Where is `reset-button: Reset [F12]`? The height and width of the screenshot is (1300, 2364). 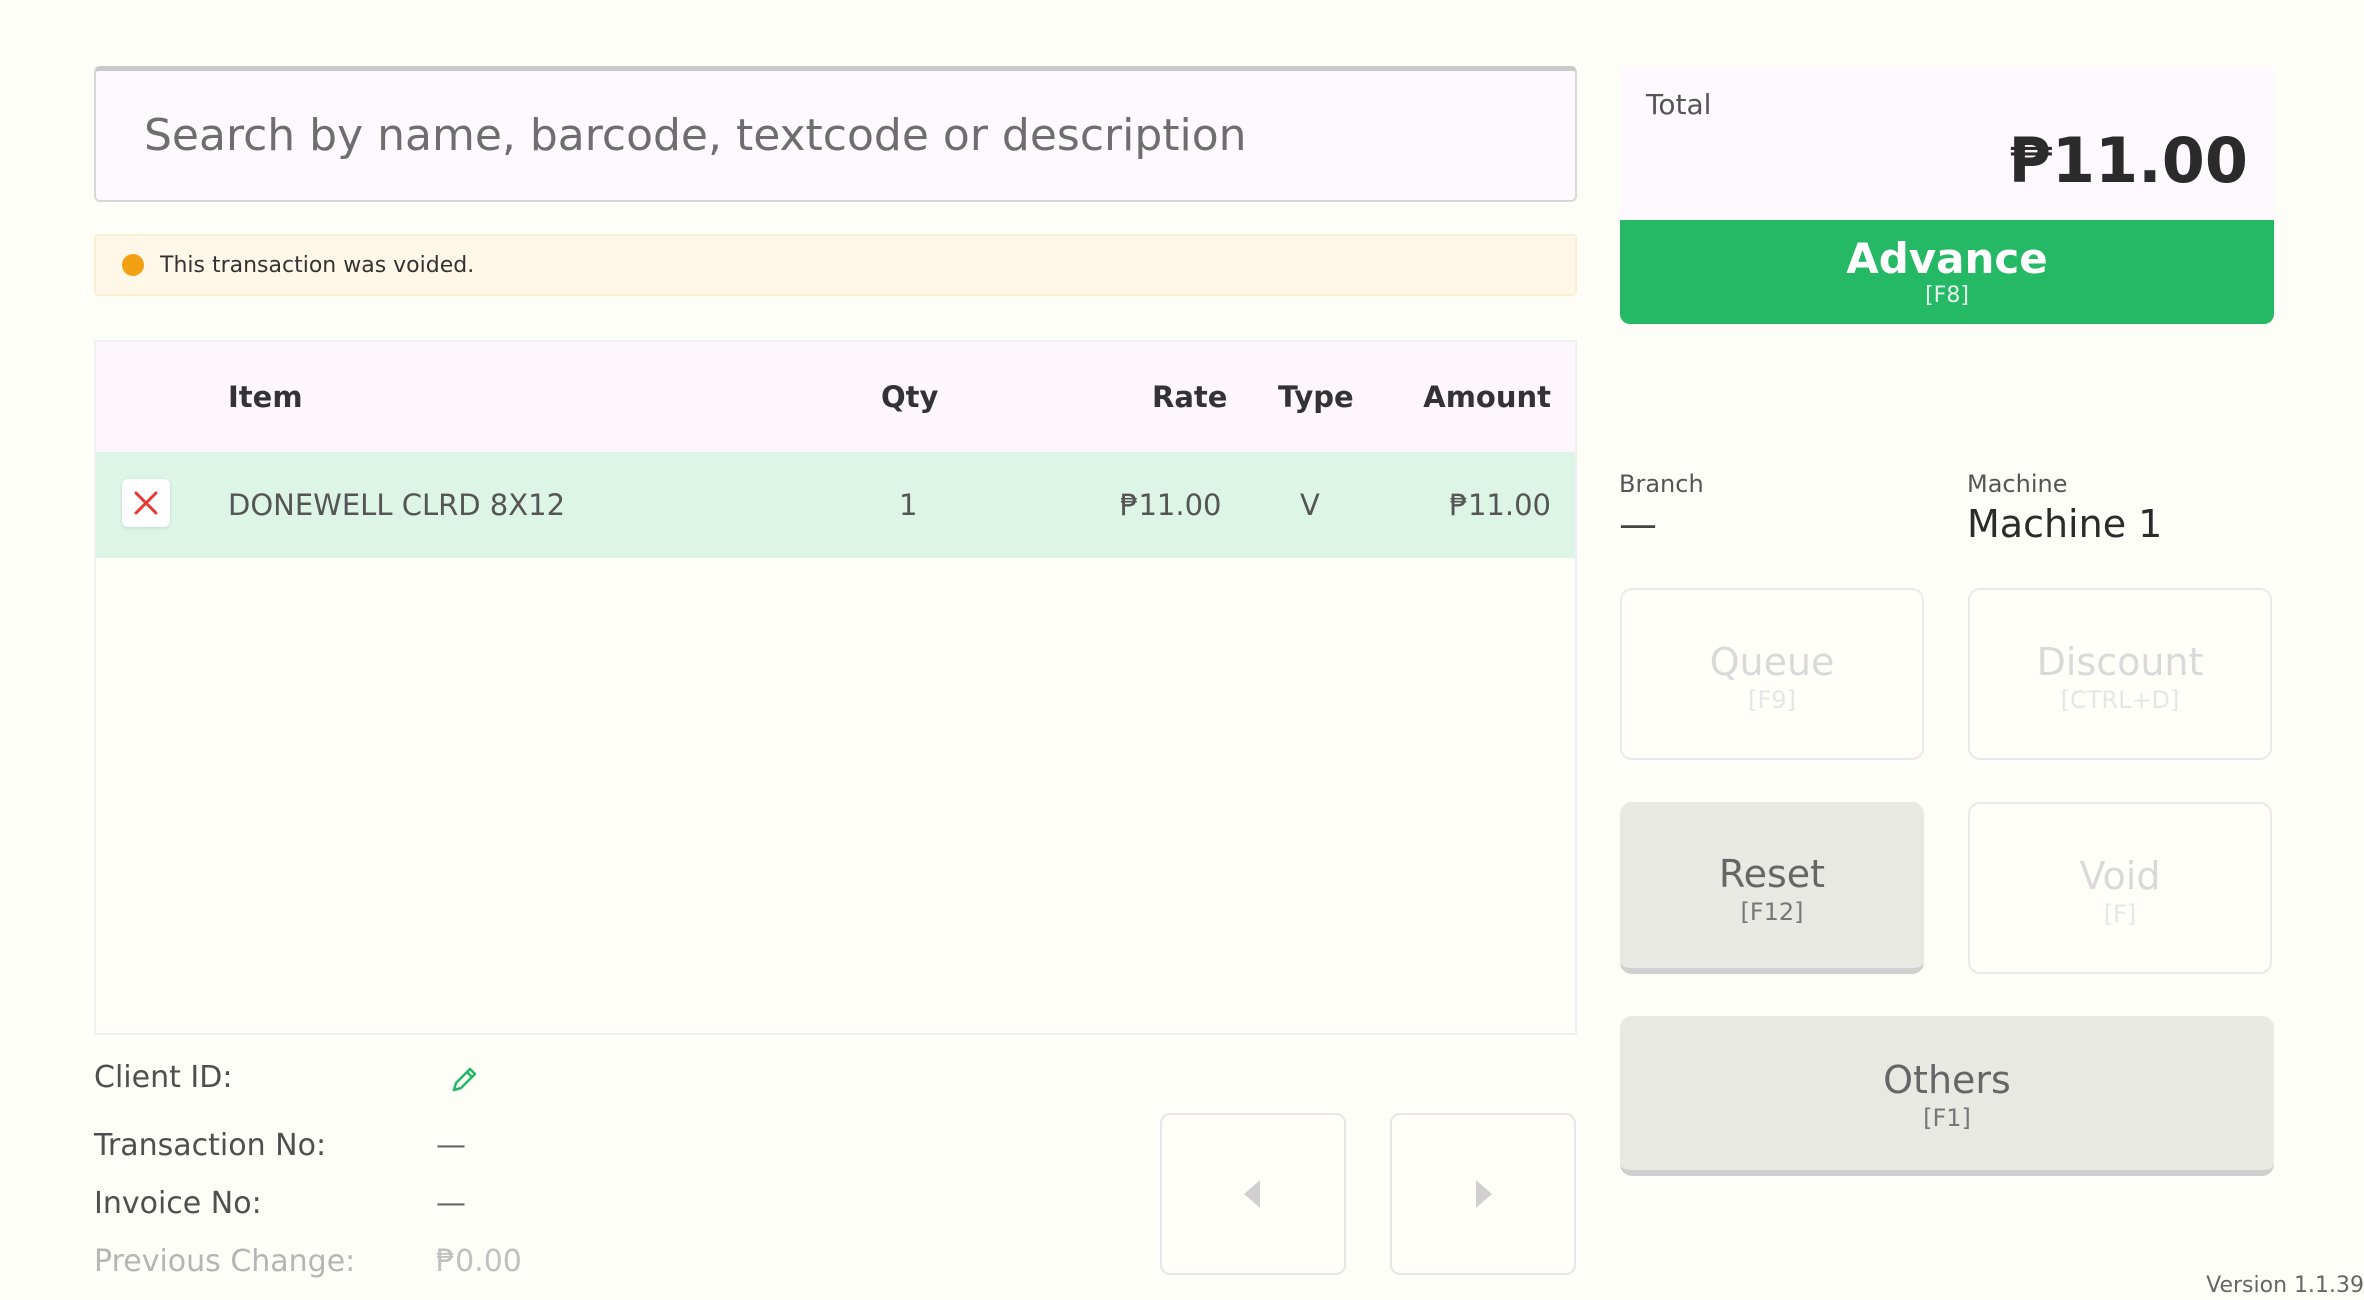
reset-button: Reset [F12] is located at coordinates (1772, 888).